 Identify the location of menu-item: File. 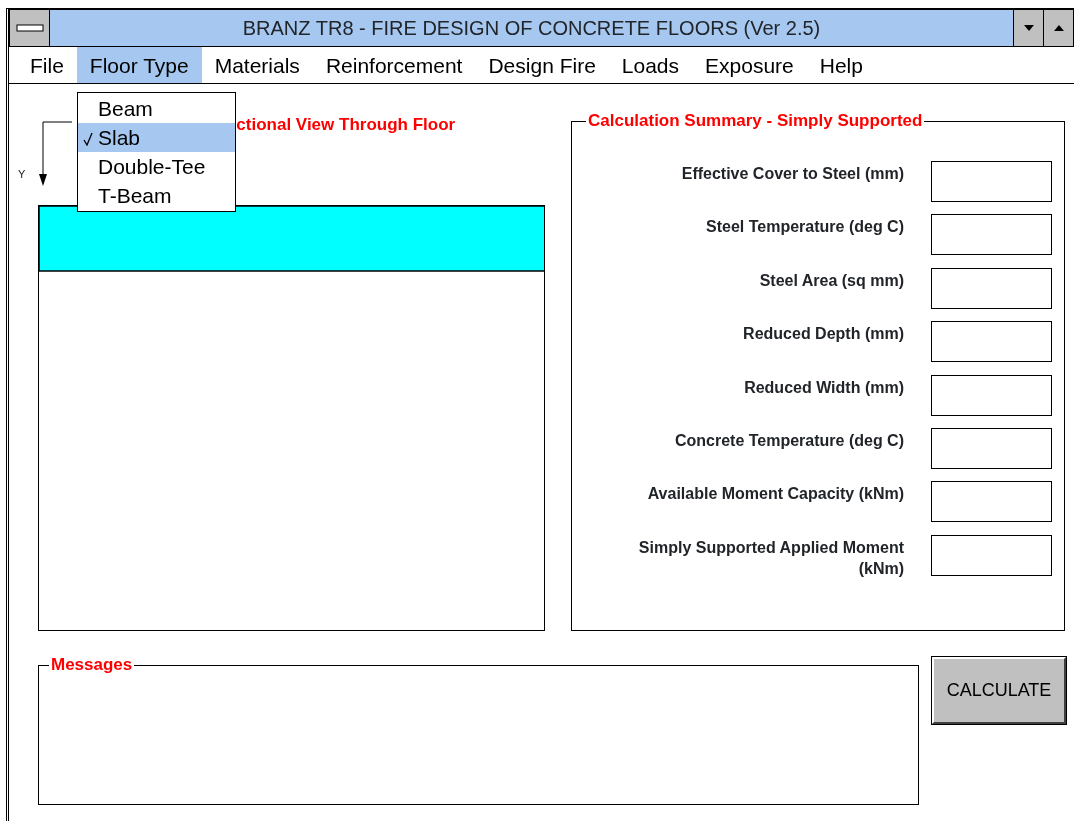
(47, 65).